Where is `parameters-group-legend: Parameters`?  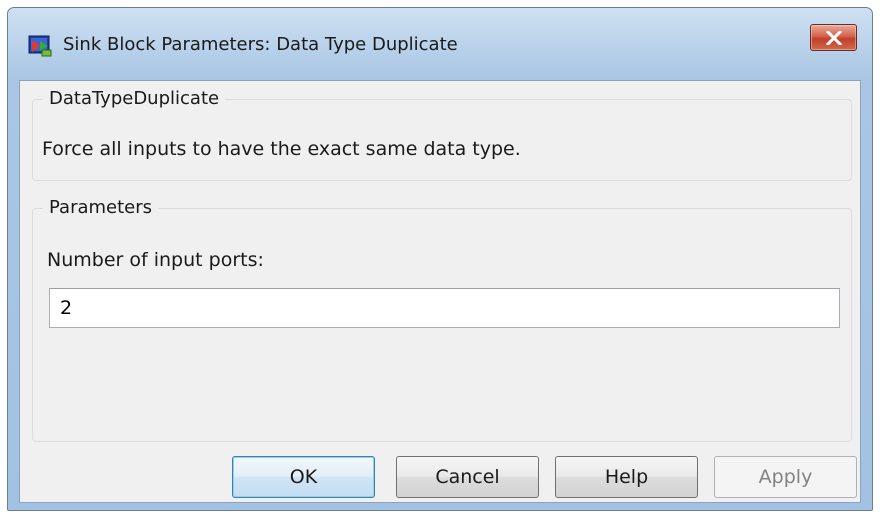 parameters-group-legend: Parameters is located at coordinates (101, 208).